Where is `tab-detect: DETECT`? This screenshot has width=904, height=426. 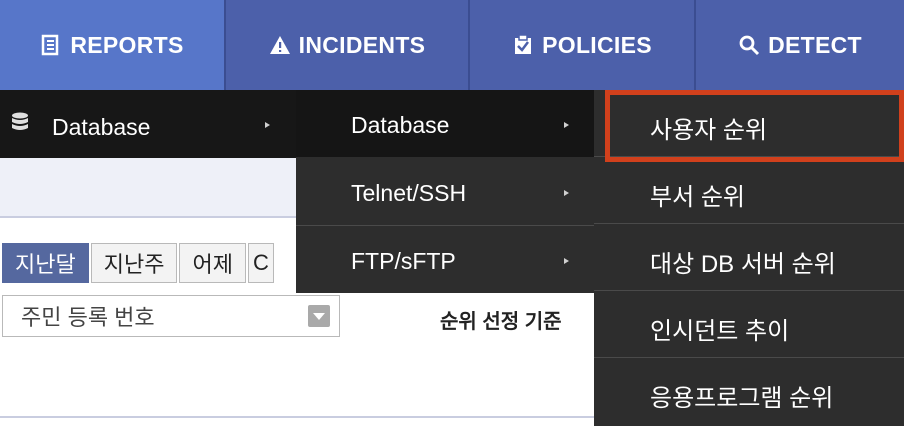
tab-detect: DETECT is located at coordinates (800, 45).